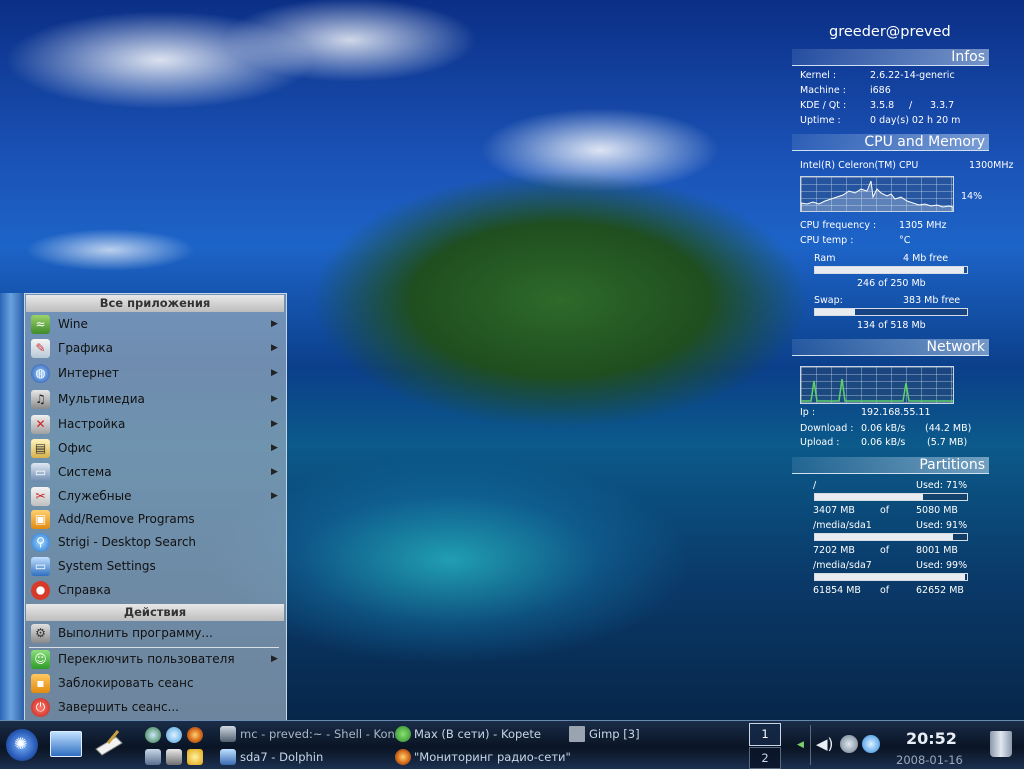  Describe the element at coordinates (932, 745) in the screenshot. I see `clock: 20:52 2008-01-16` at that location.